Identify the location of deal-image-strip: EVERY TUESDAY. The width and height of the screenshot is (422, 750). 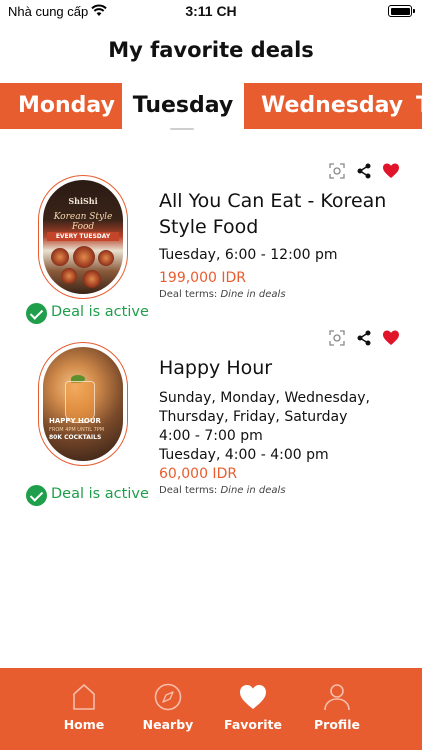
(83, 236).